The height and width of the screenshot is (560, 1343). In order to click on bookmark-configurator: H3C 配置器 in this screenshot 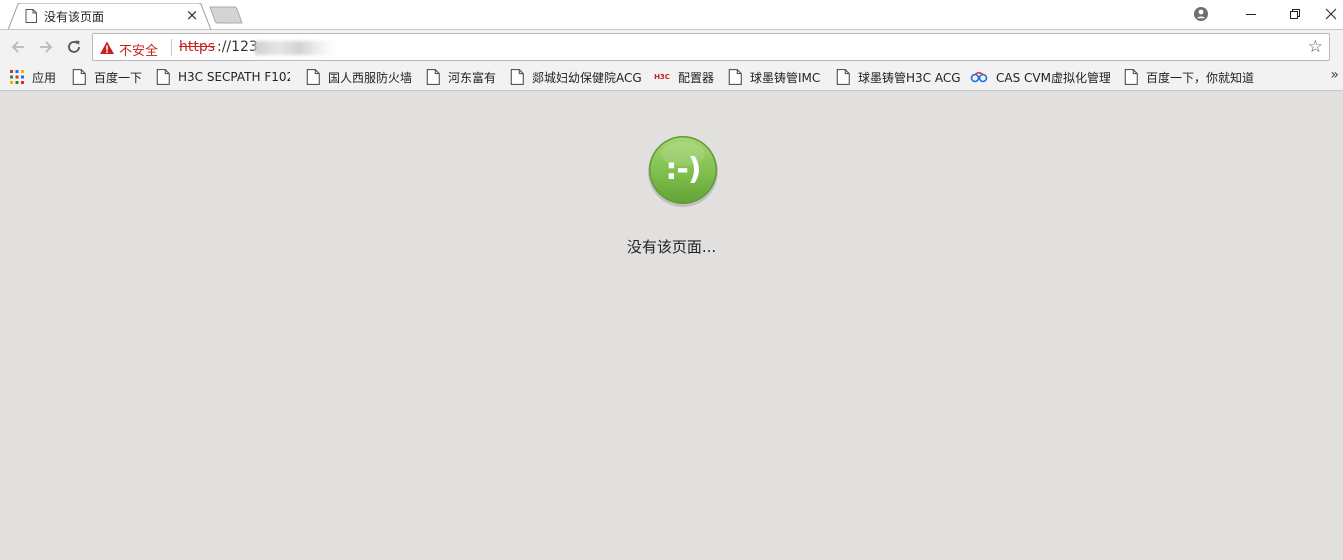, I will do `click(683, 77)`.